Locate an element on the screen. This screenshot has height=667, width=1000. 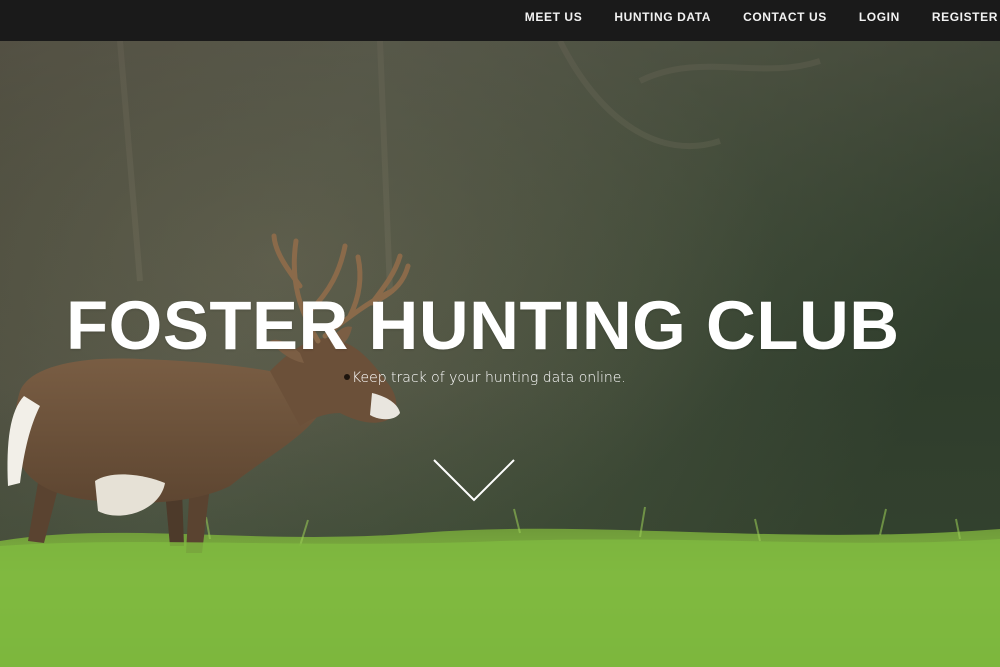
nav-hunting-data: HUNTING DATA is located at coordinates (662, 17).